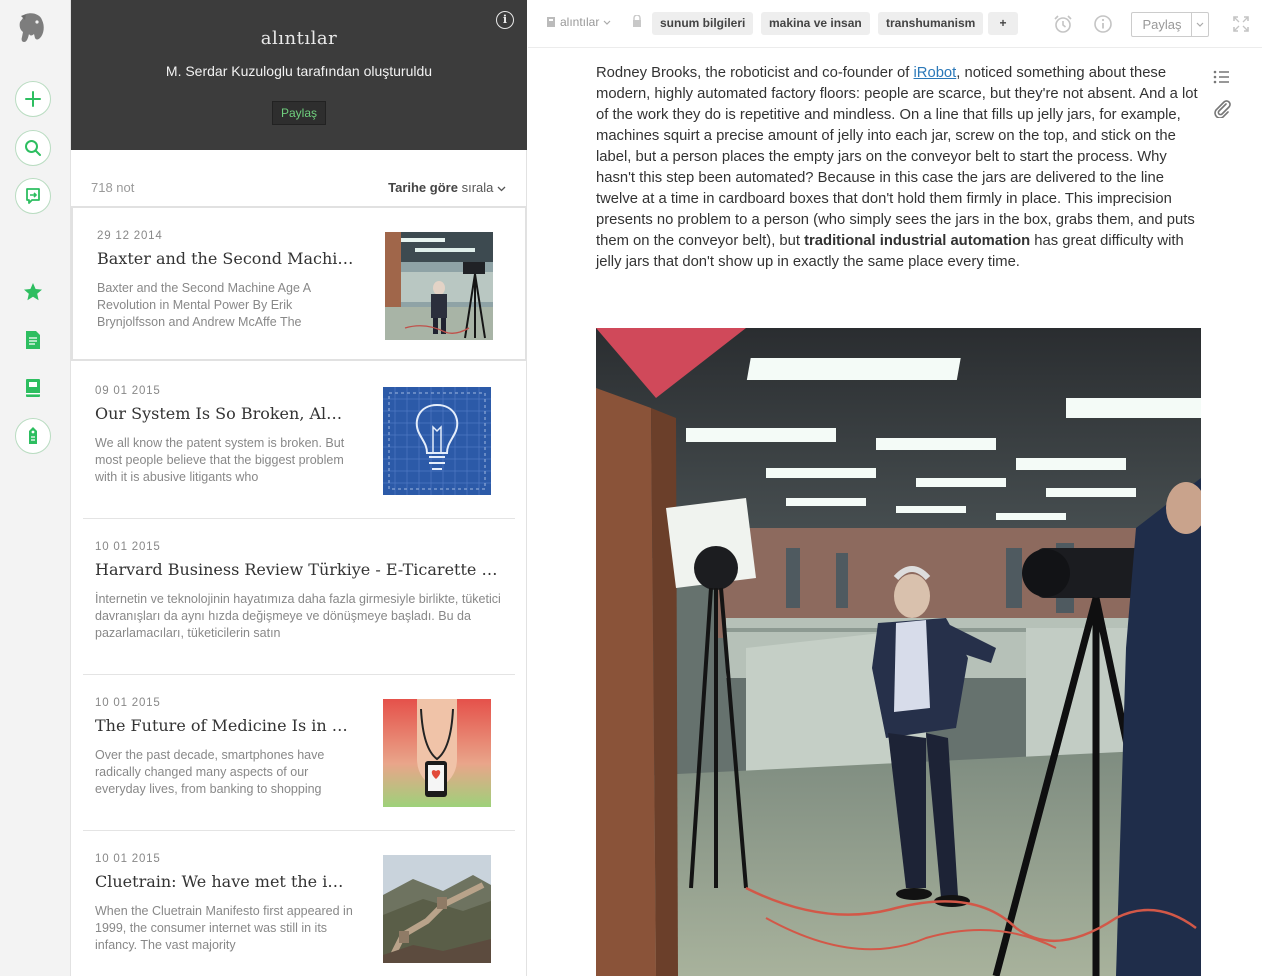 The width and height of the screenshot is (1262, 976). I want to click on new-note-button, so click(33, 99).